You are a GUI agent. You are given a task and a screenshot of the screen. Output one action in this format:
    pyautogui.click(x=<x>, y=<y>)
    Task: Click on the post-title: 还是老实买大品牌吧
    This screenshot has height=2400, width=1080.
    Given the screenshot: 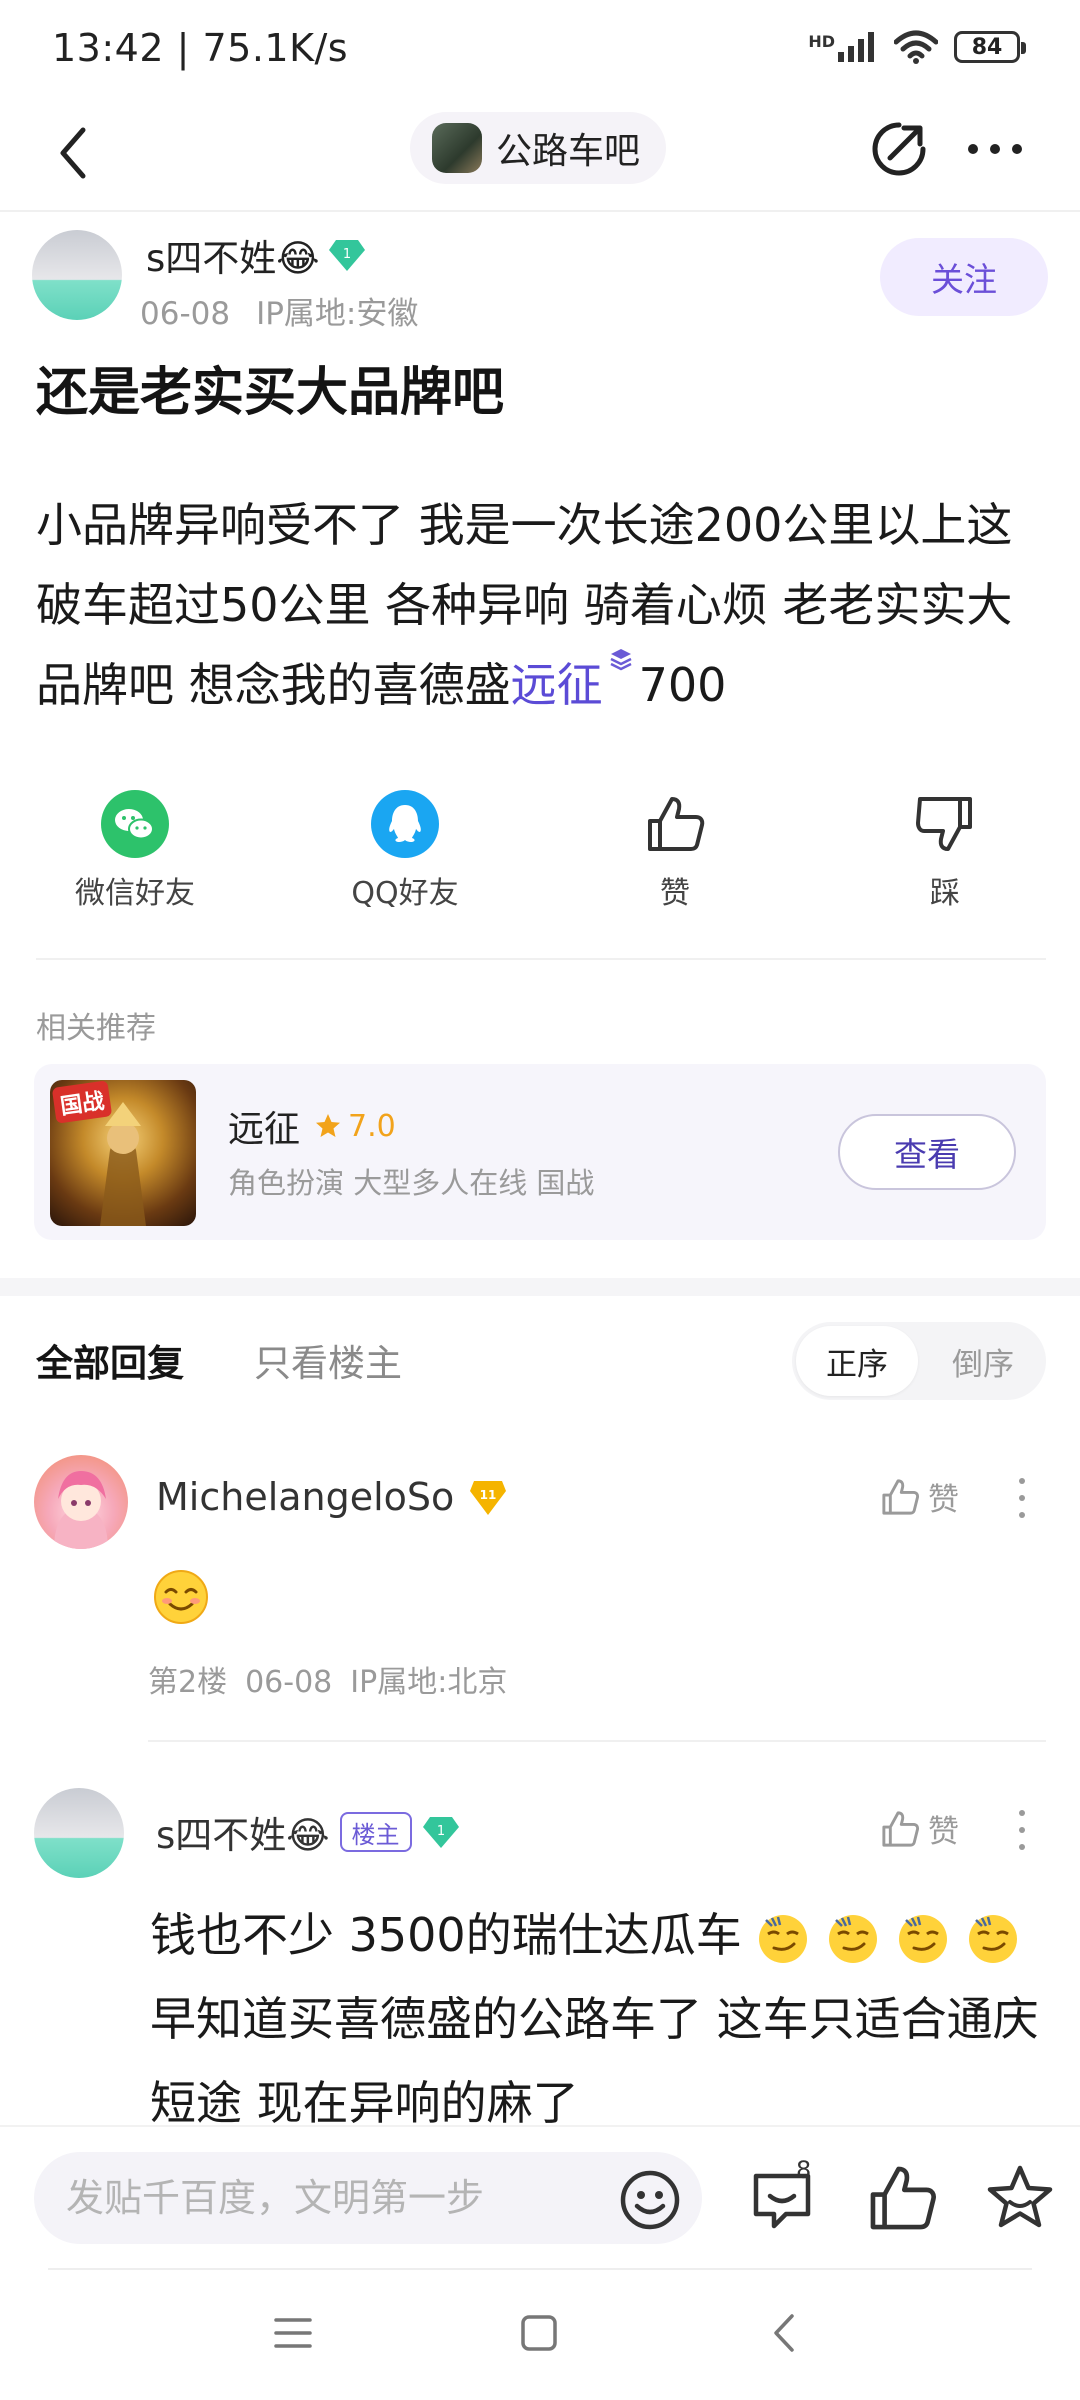 What is the action you would take?
    pyautogui.click(x=270, y=393)
    